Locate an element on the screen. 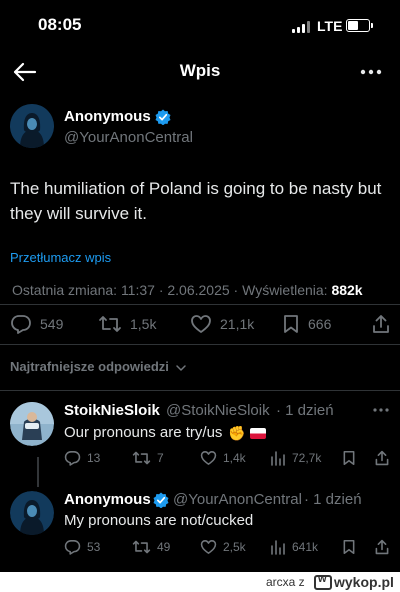 This screenshot has width=400, height=592. repost-count: 49 is located at coordinates (164, 547).